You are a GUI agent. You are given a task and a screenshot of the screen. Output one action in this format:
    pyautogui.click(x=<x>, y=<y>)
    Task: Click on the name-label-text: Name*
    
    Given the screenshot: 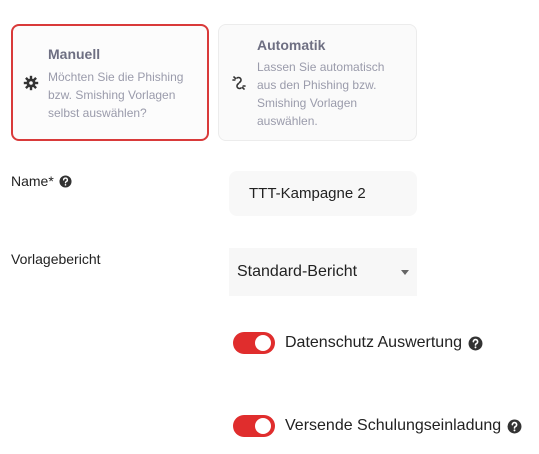 What is the action you would take?
    pyautogui.click(x=32, y=181)
    